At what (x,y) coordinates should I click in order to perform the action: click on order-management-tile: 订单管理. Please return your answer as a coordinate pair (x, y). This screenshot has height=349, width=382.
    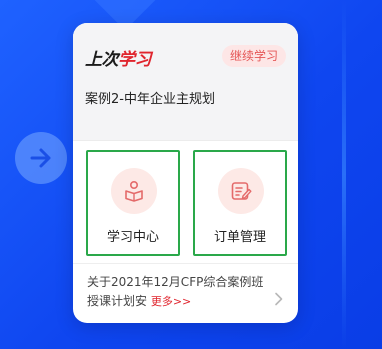
    Looking at the image, I should click on (240, 203).